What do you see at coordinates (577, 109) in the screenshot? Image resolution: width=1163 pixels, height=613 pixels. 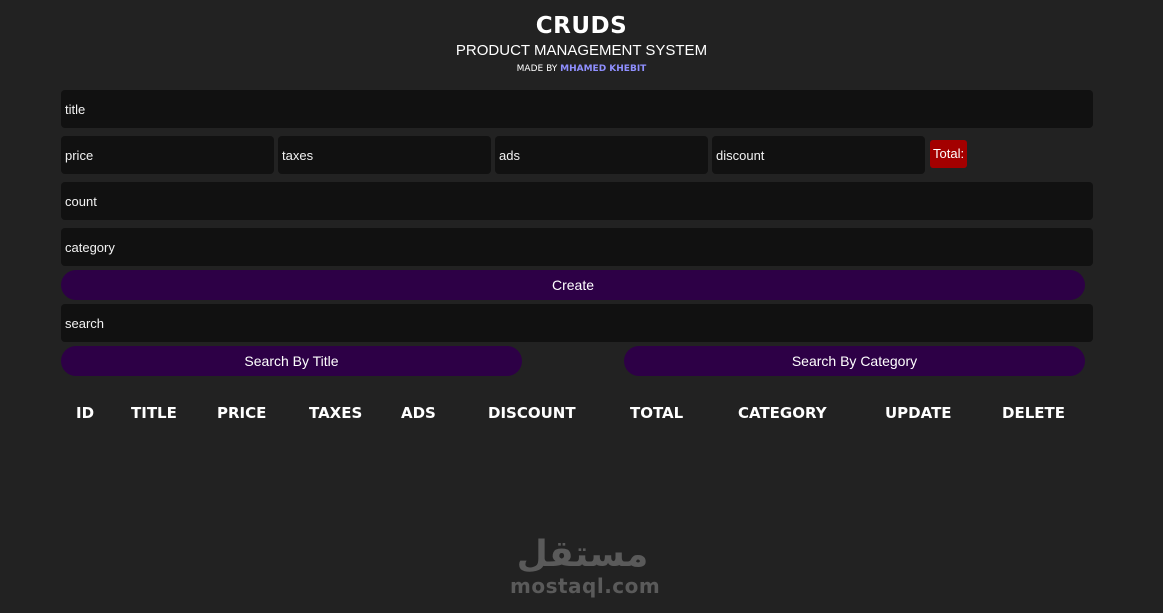 I see `title-input` at bounding box center [577, 109].